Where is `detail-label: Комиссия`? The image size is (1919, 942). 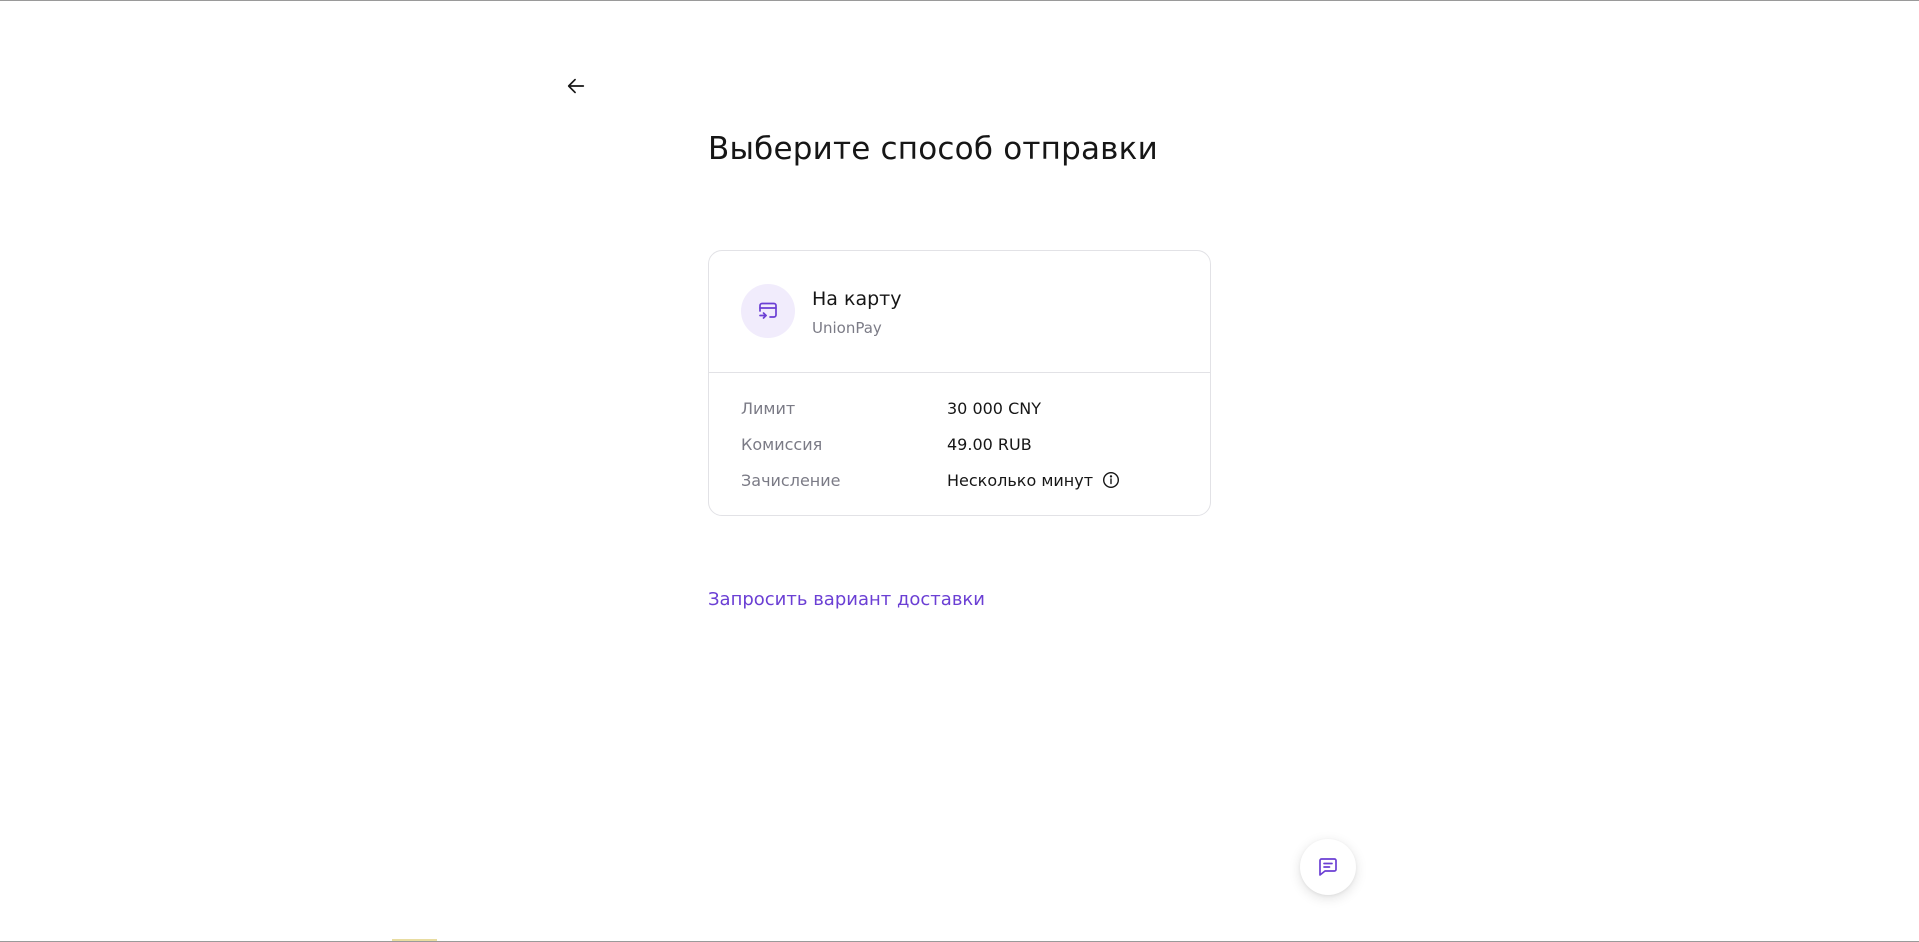
detail-label: Комиссия is located at coordinates (782, 444).